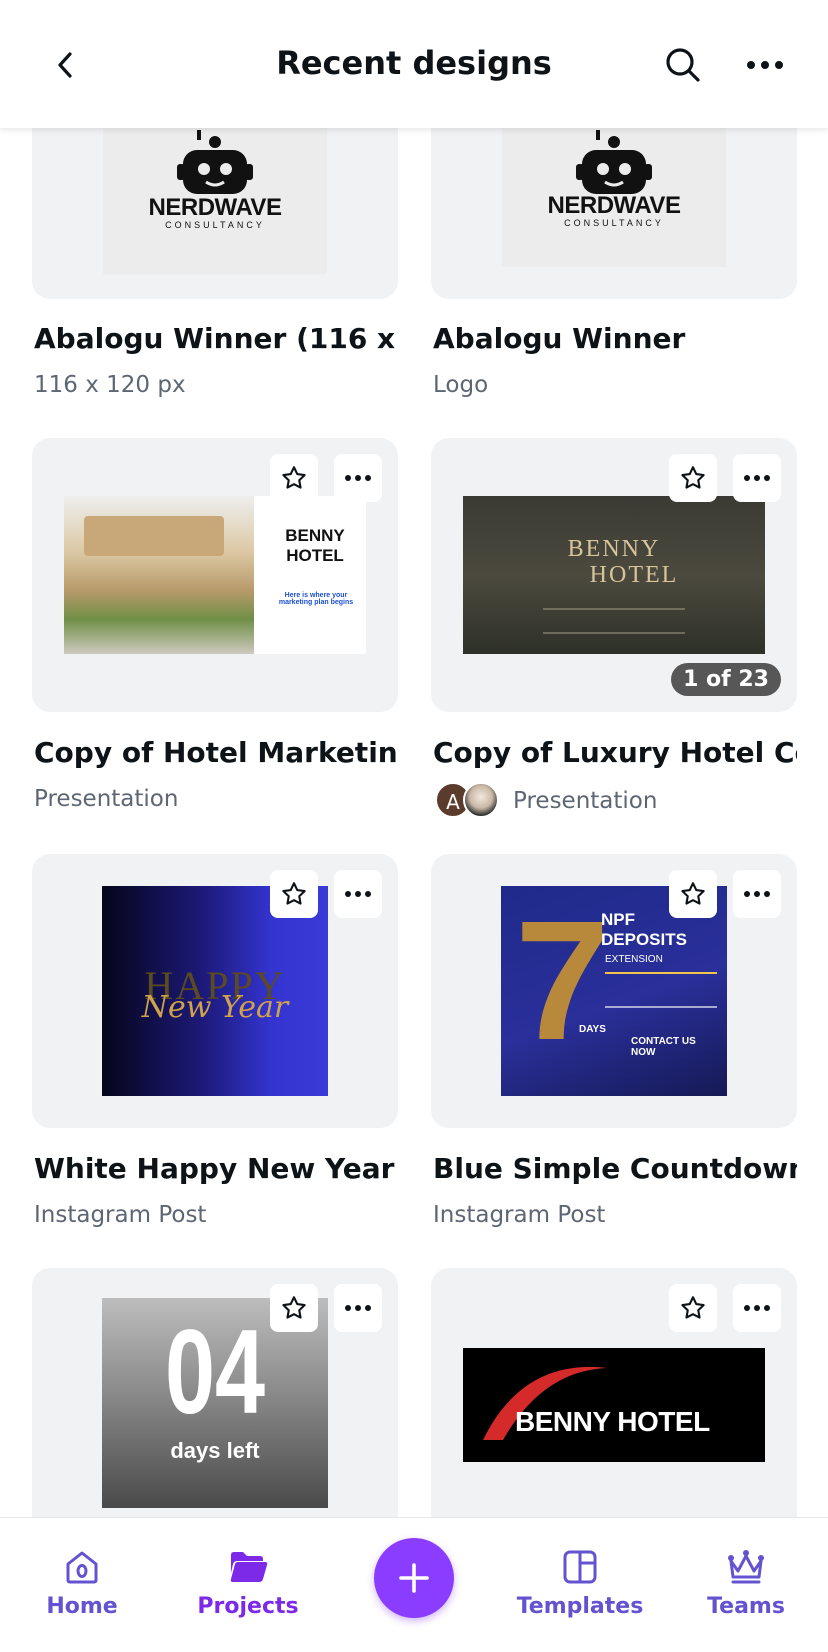 This screenshot has width=828, height=1652. What do you see at coordinates (580, 1606) in the screenshot?
I see `nav-templates-label: Templates` at bounding box center [580, 1606].